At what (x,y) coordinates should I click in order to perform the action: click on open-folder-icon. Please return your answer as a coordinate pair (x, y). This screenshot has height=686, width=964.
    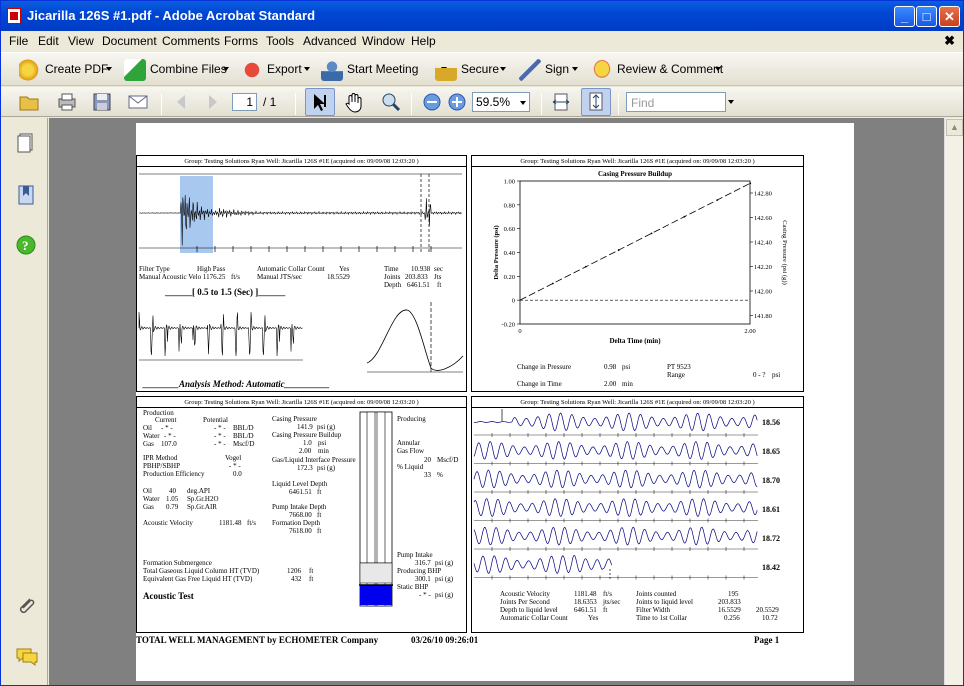
    Looking at the image, I should click on (29, 102).